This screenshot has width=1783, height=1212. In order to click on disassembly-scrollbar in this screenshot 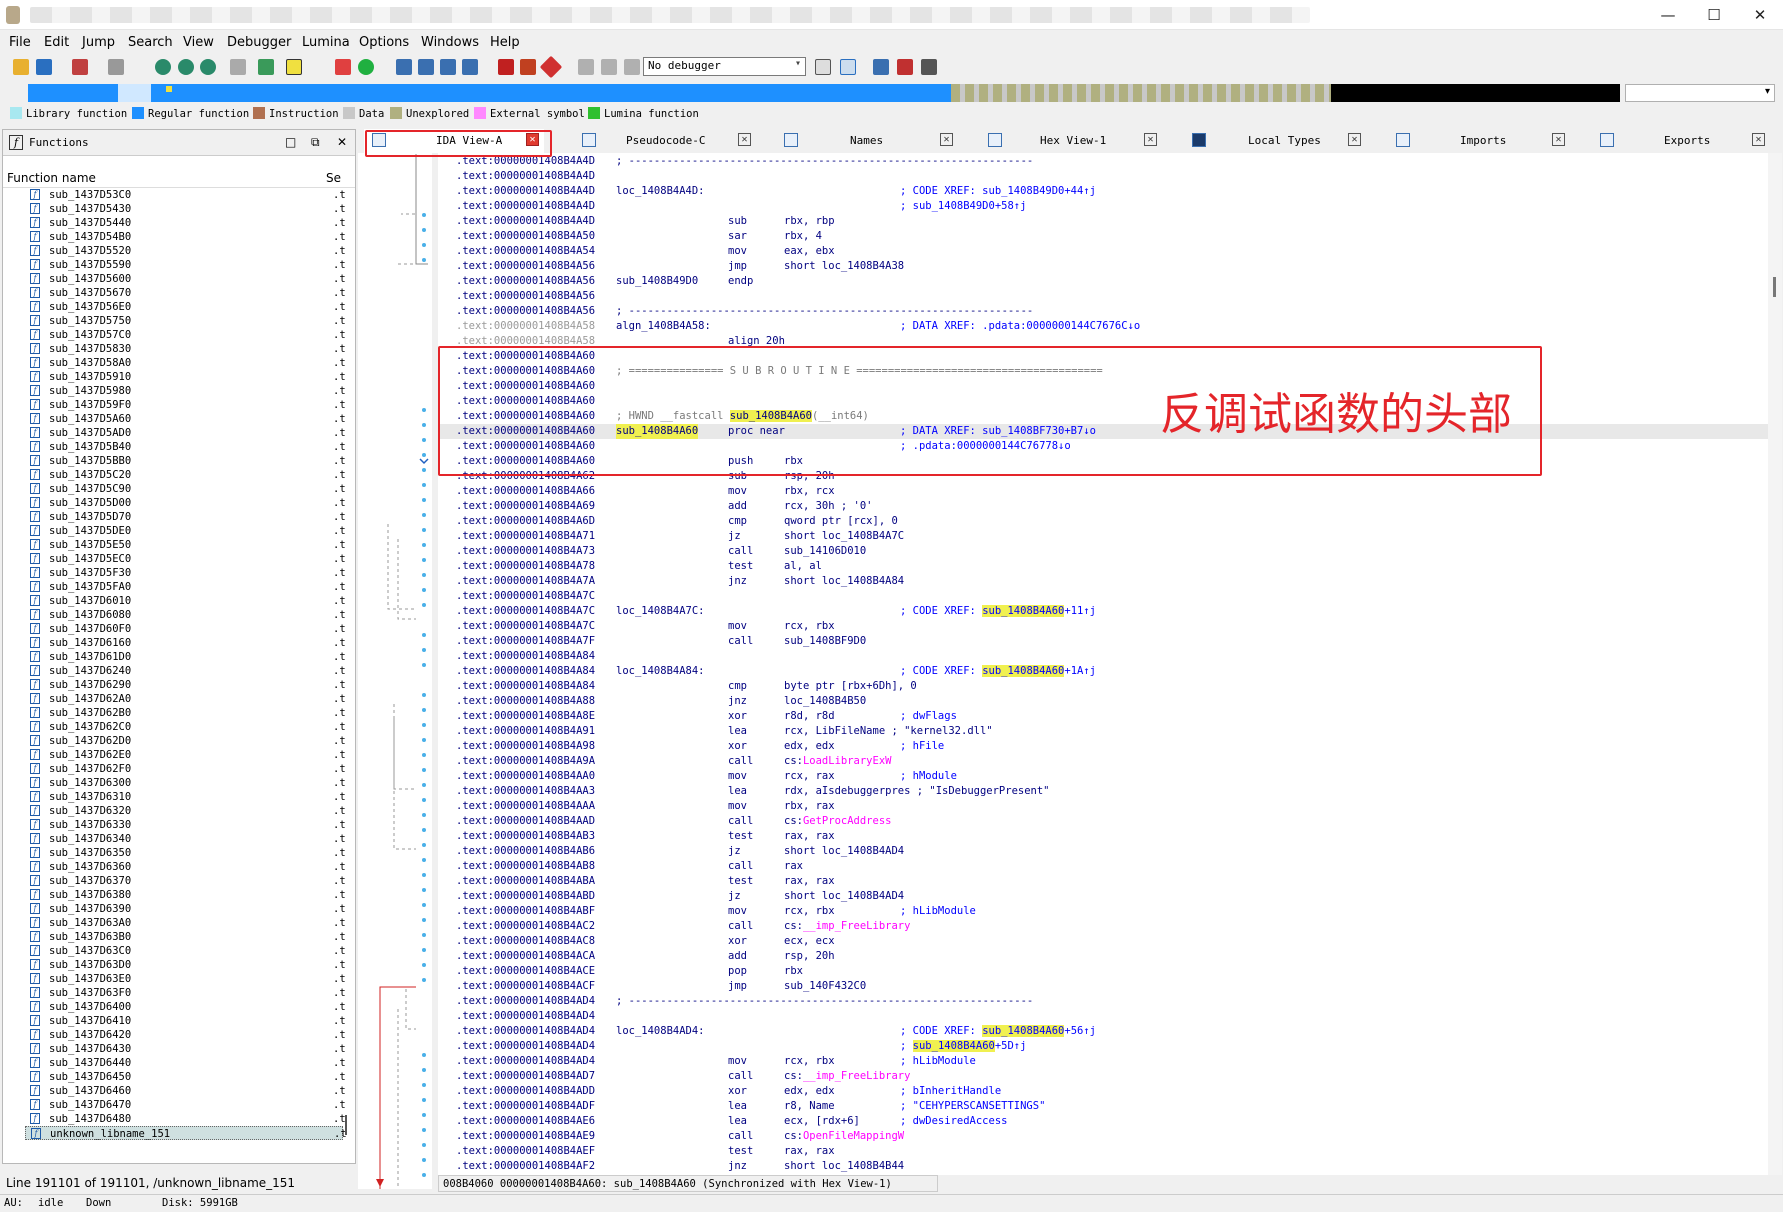, I will do `click(1775, 664)`.